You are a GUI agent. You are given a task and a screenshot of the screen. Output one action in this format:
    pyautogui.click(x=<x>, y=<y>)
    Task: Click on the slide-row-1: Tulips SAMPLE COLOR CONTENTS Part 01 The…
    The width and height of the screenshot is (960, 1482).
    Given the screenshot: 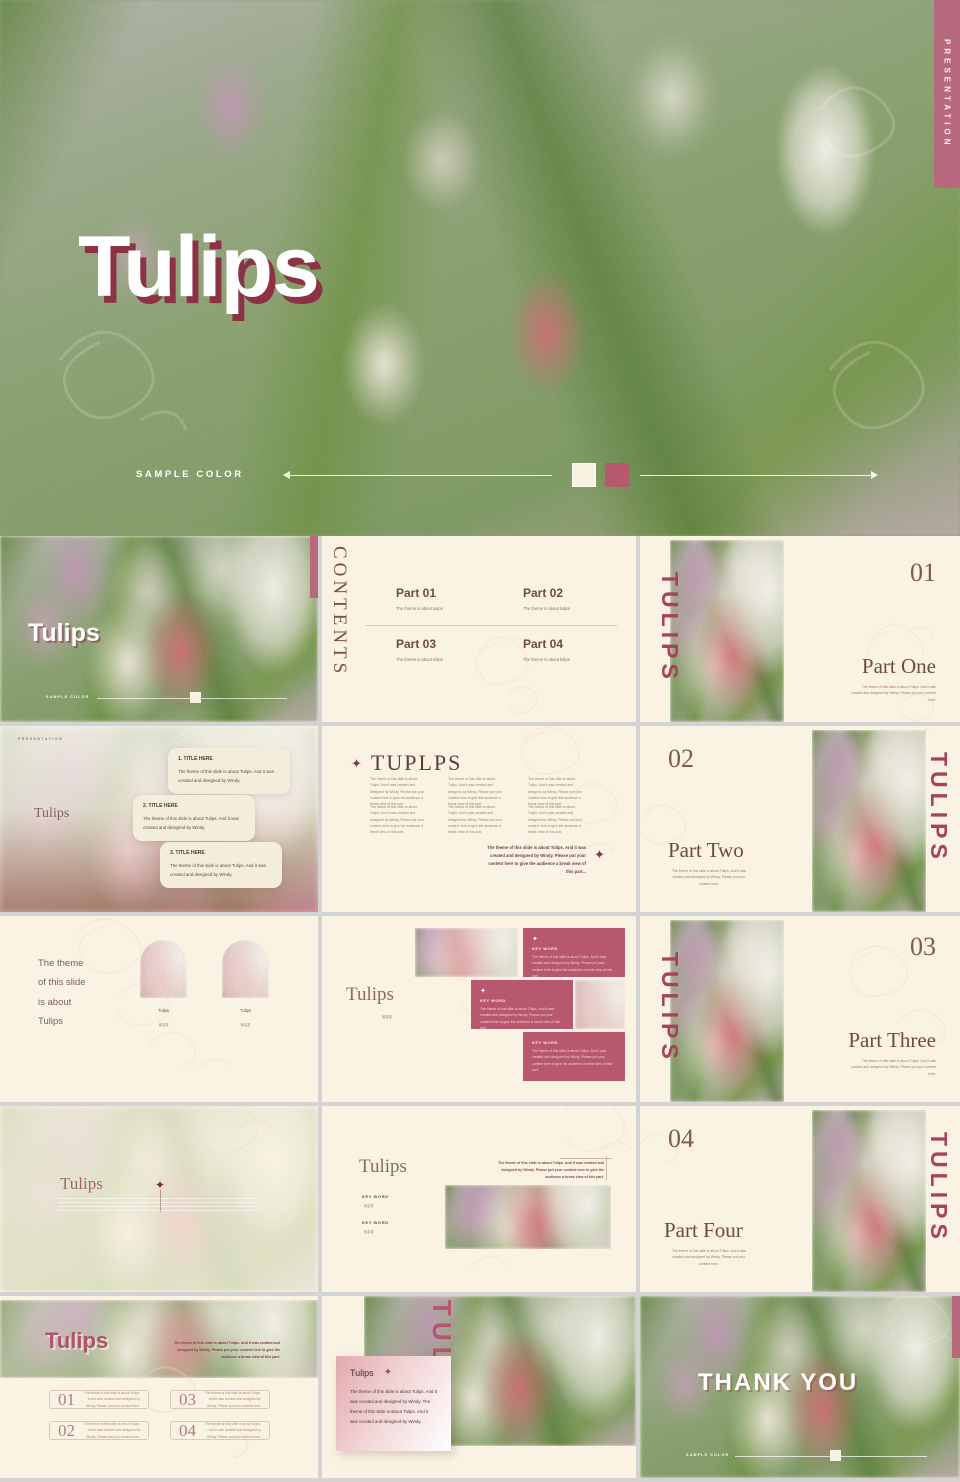 What is the action you would take?
    pyautogui.click(x=480, y=629)
    